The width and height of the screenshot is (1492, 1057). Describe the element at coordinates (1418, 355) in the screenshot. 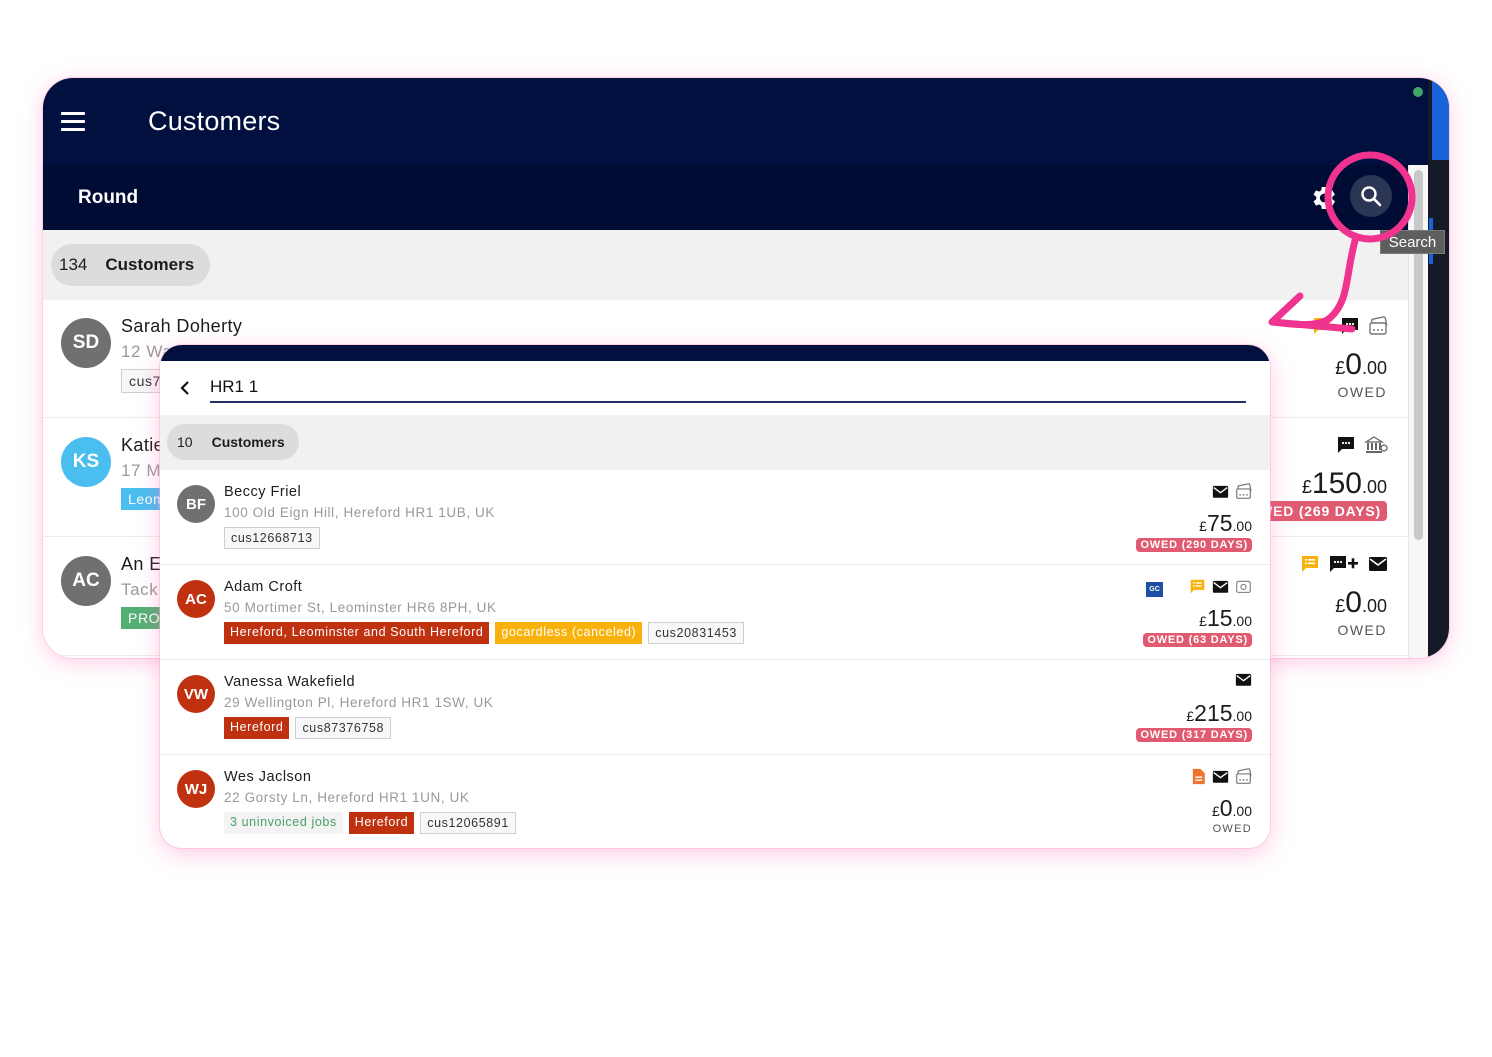

I see `scrollbar-thumb` at that location.